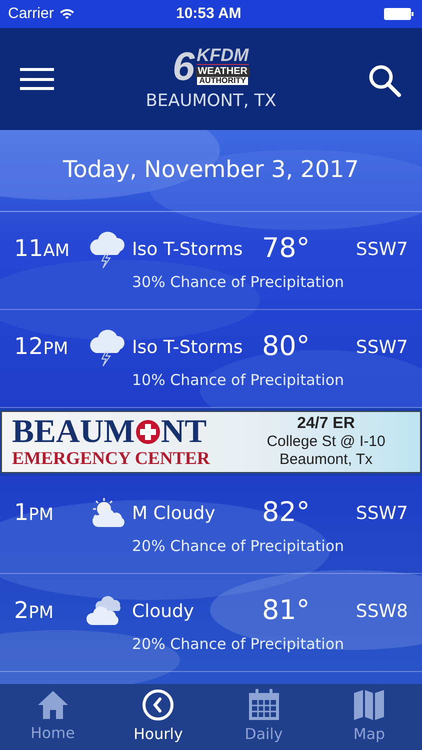  Describe the element at coordinates (147, 432) in the screenshot. I see `cross-icon` at that location.